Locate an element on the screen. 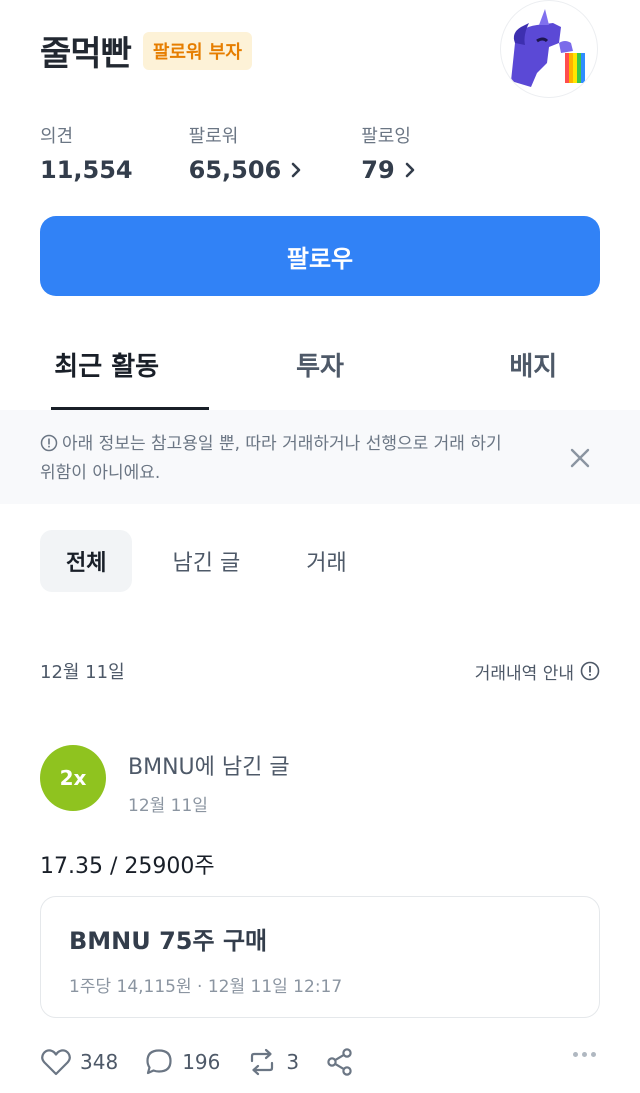  comment-button: 196 is located at coordinates (182, 1062).